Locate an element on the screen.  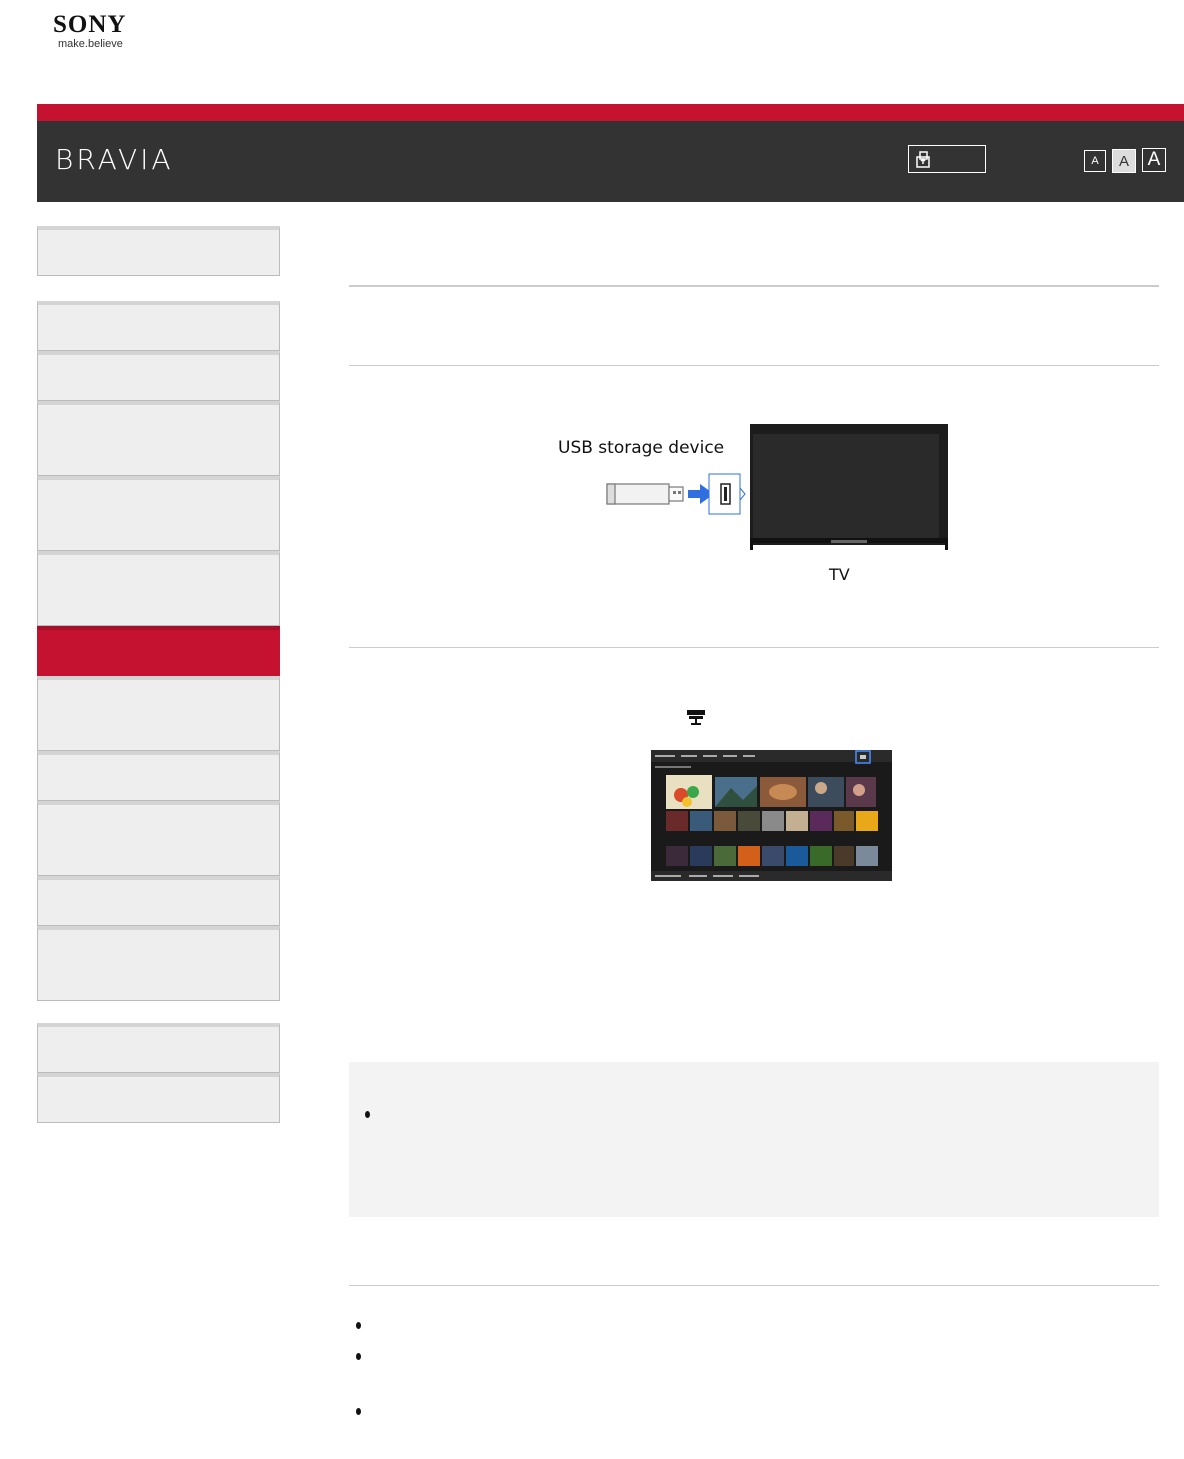
logo-brand: SONY is located at coordinates (90, 24).